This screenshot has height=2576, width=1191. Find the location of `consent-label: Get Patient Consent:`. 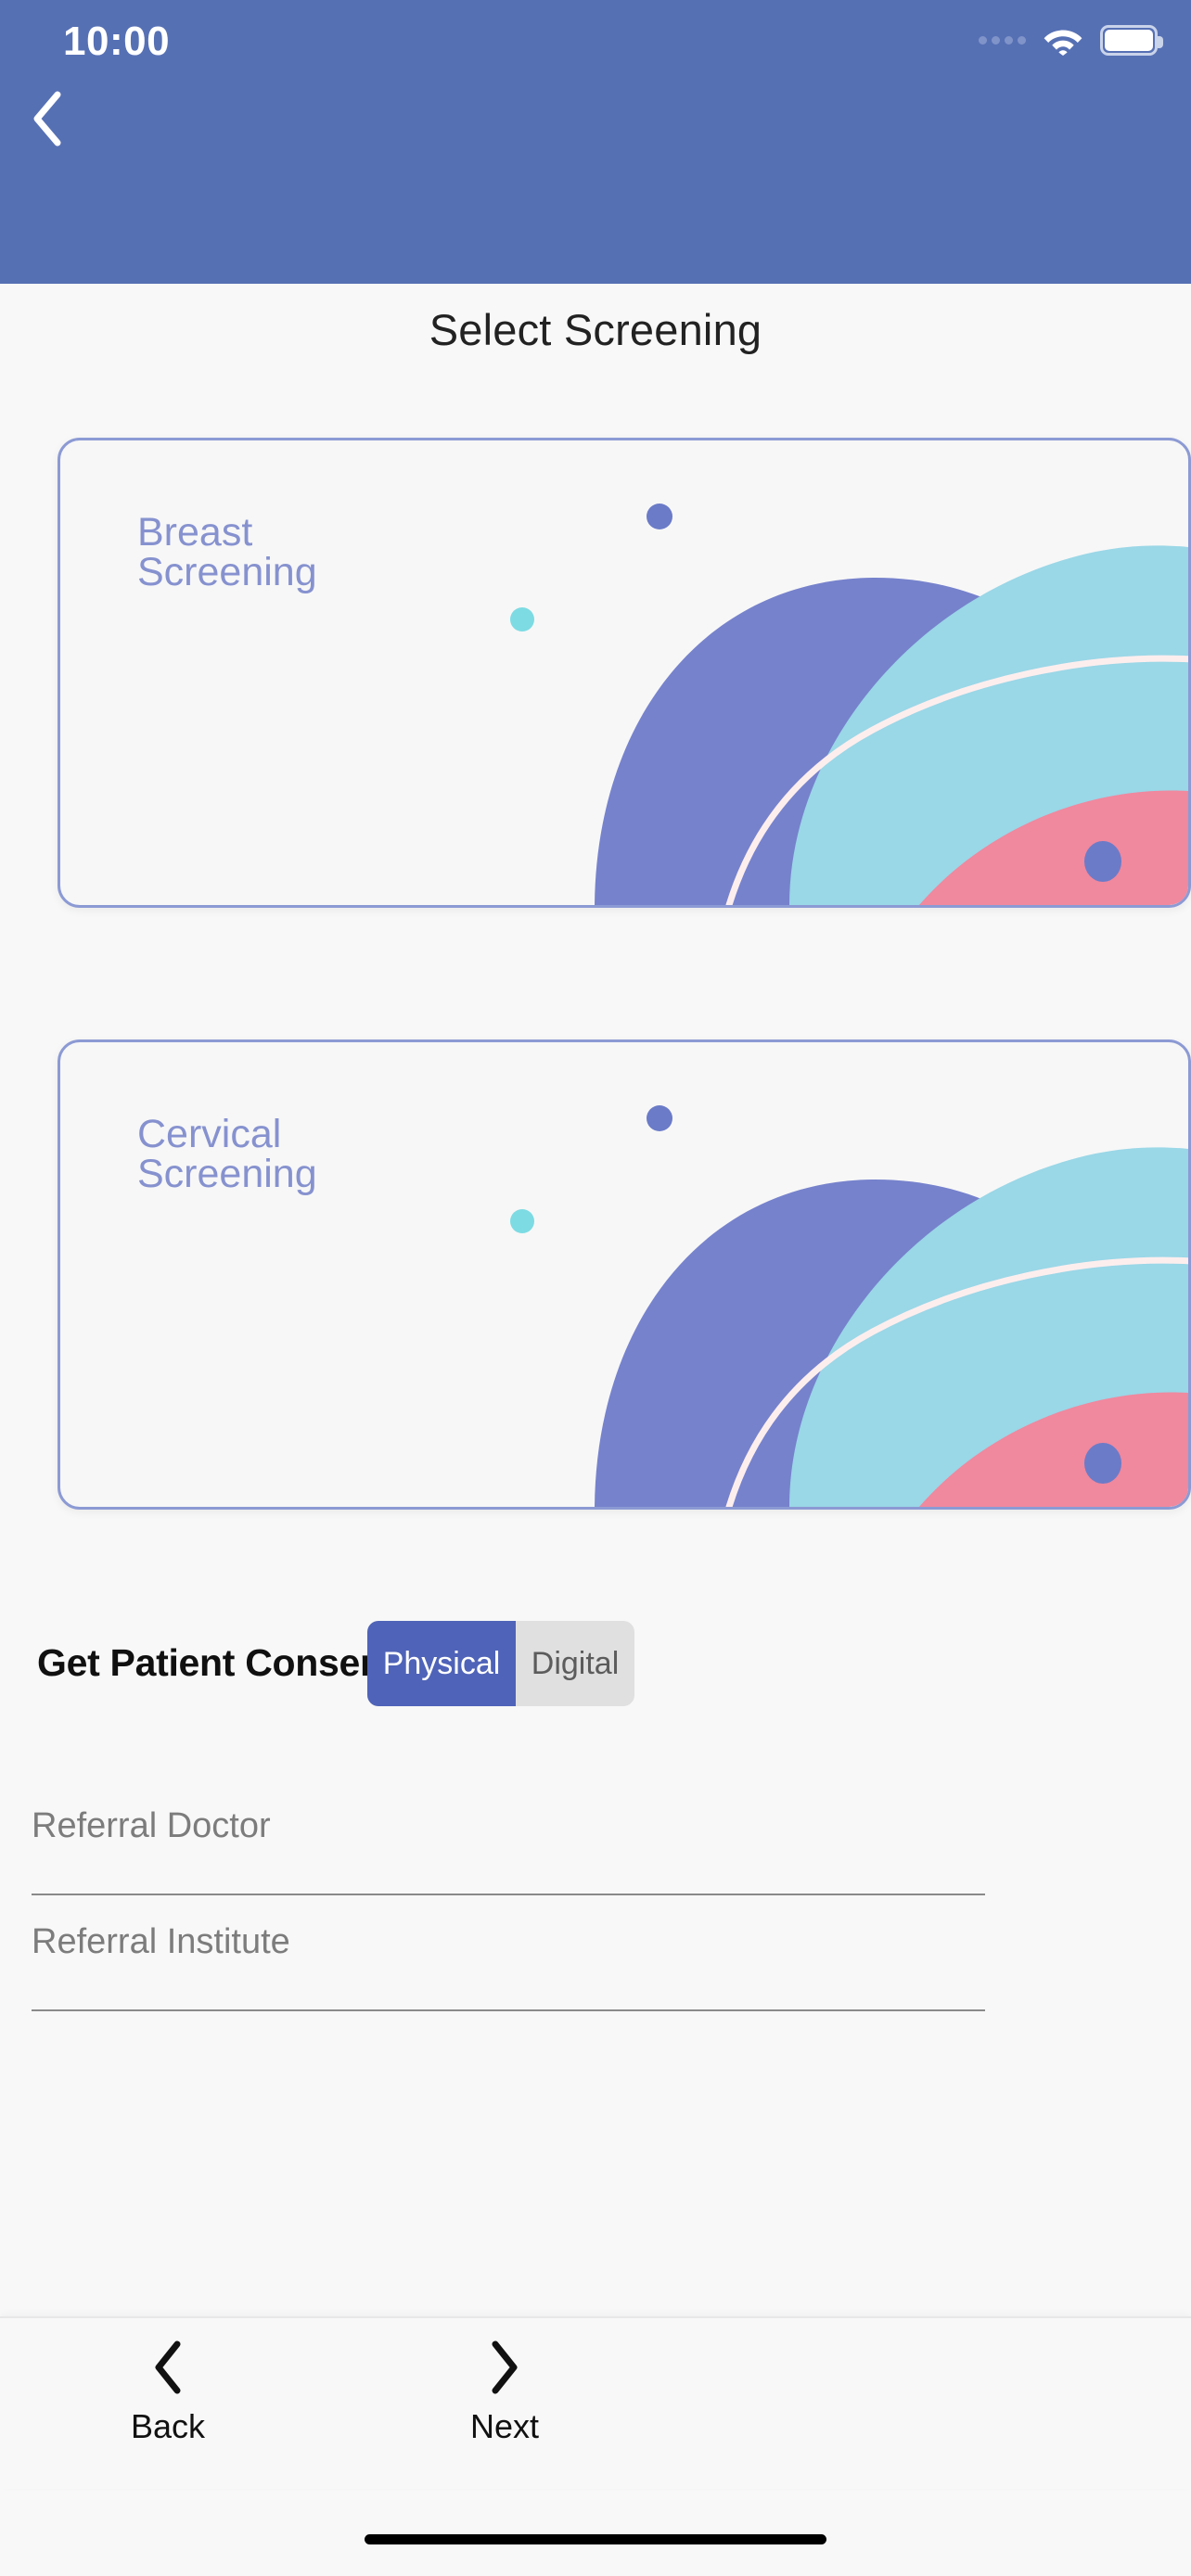

consent-label: Get Patient Consent: is located at coordinates (222, 1662).